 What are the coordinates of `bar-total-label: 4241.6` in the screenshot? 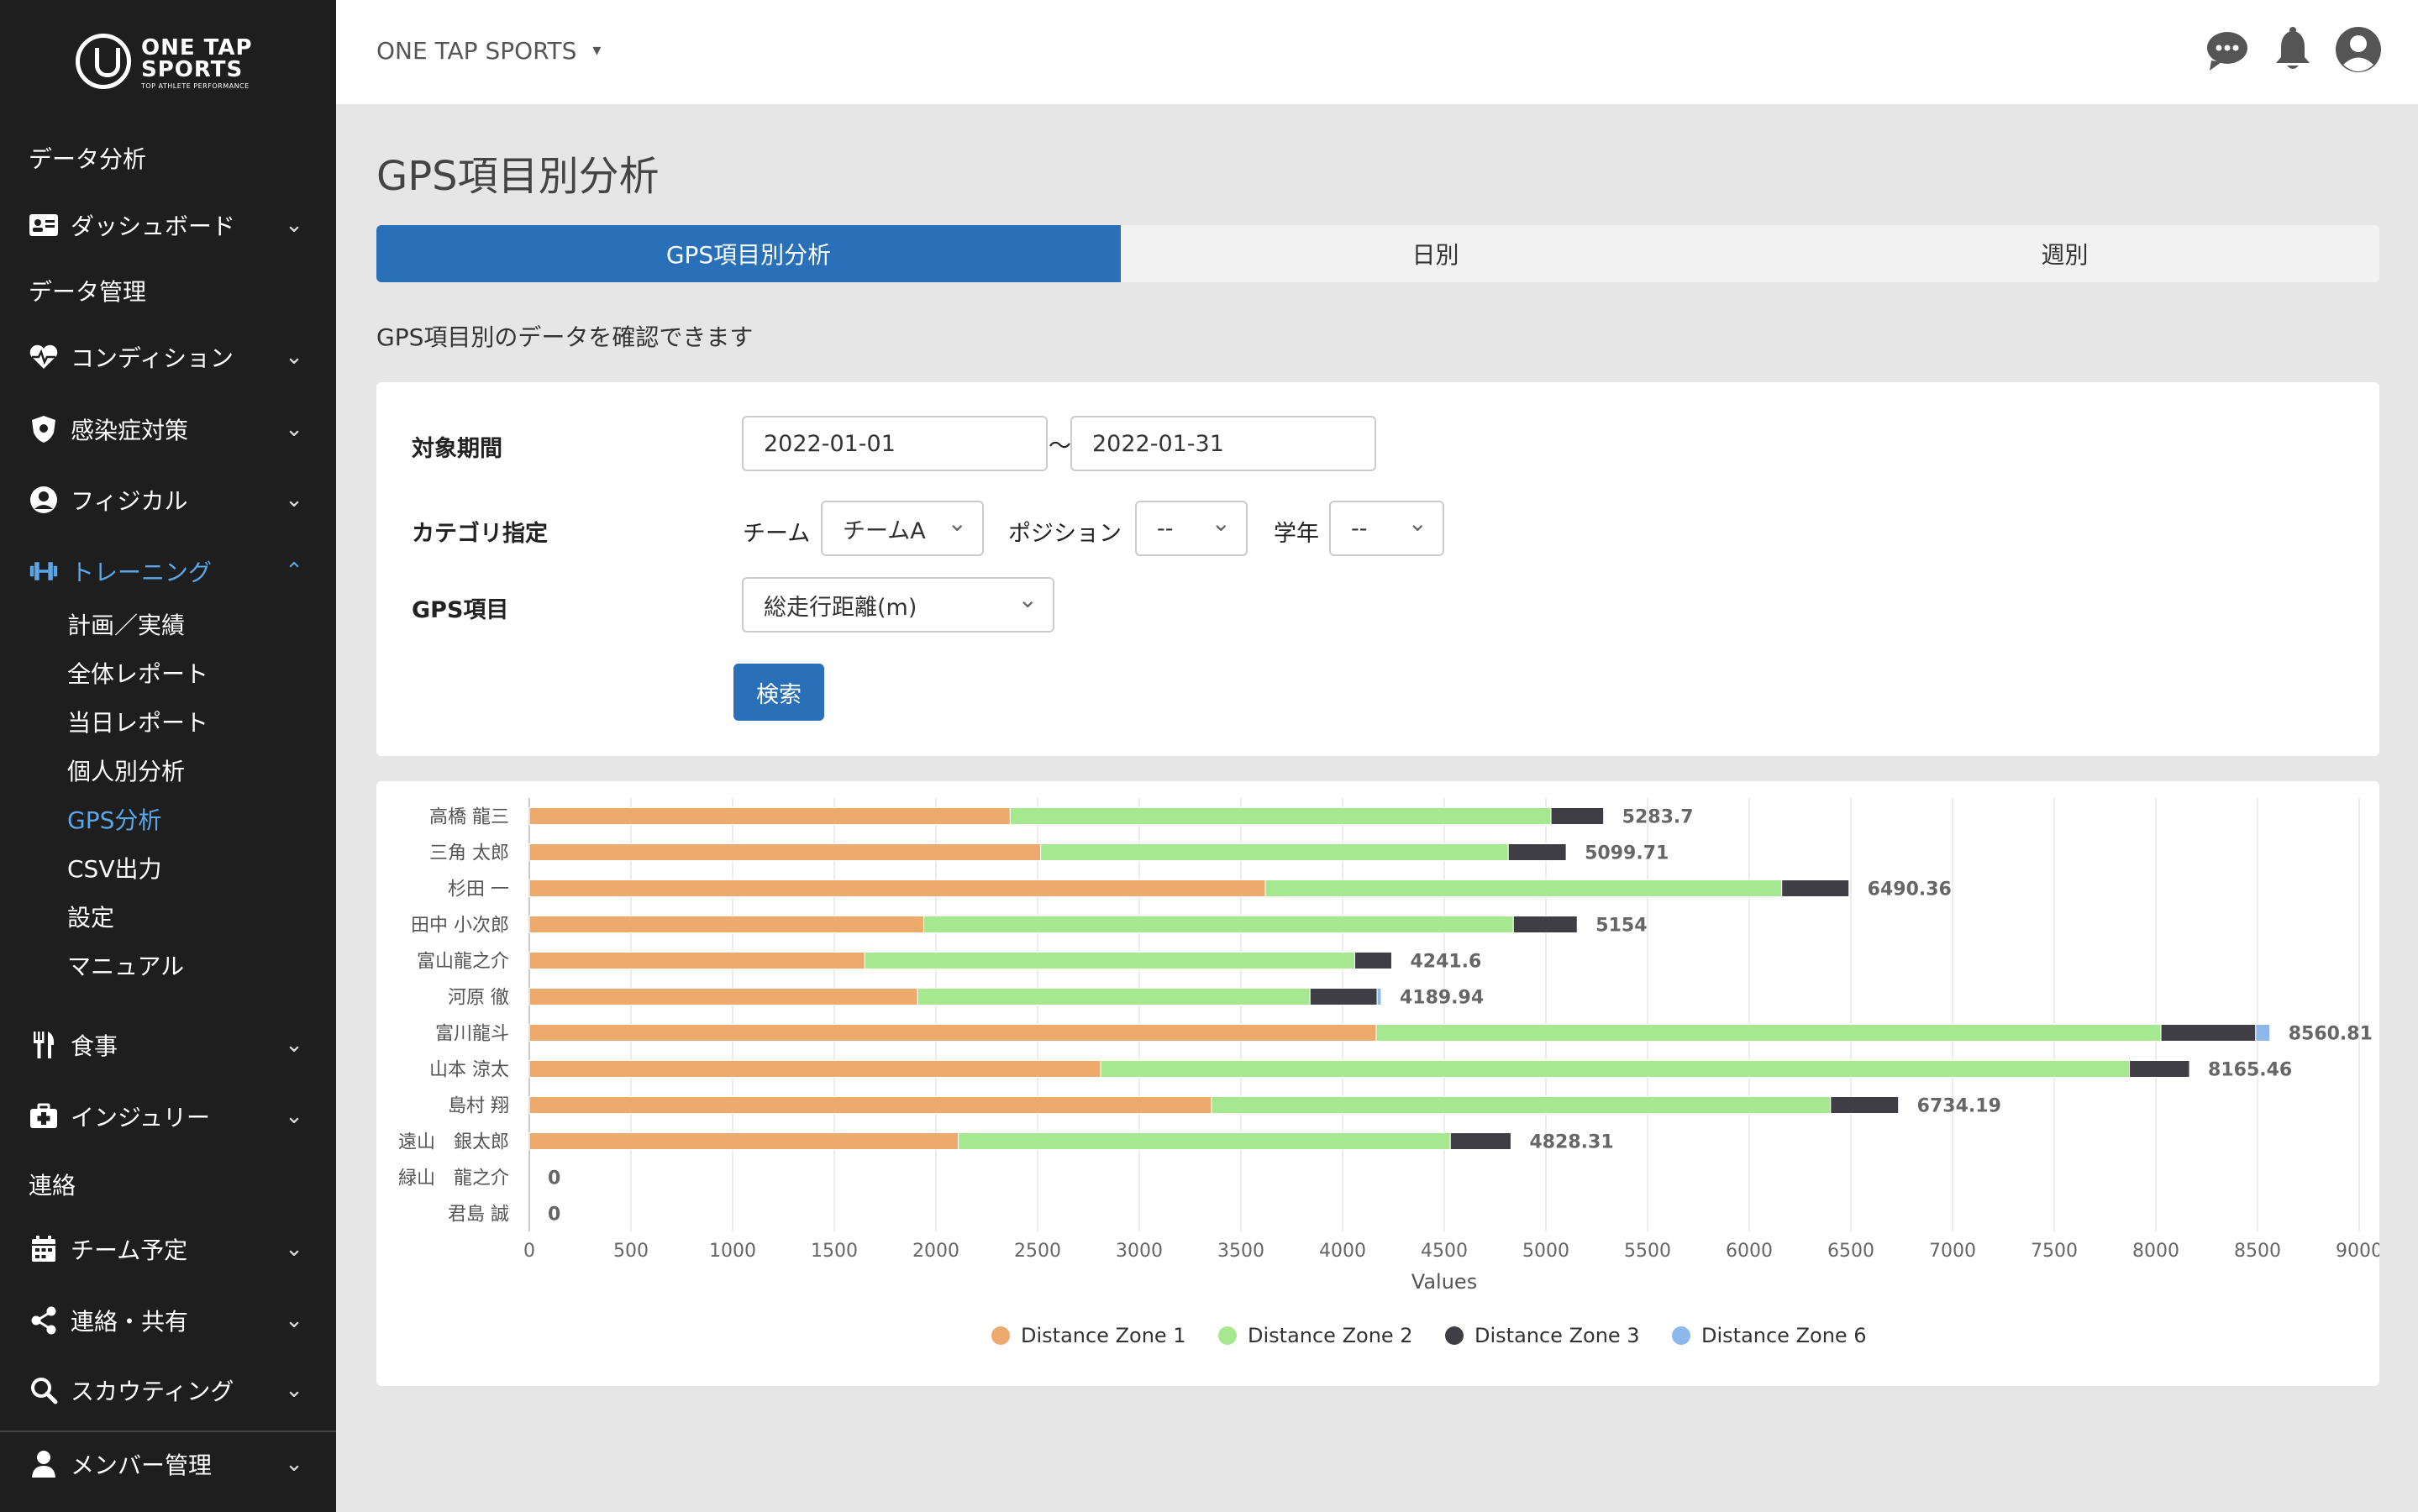 It's located at (1445, 962).